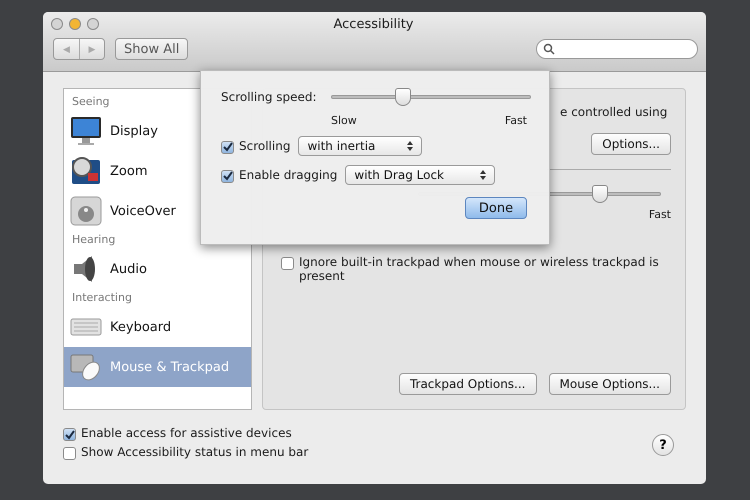 The height and width of the screenshot is (500, 750). What do you see at coordinates (157, 269) in the screenshot?
I see `sidebar-item: Audio` at bounding box center [157, 269].